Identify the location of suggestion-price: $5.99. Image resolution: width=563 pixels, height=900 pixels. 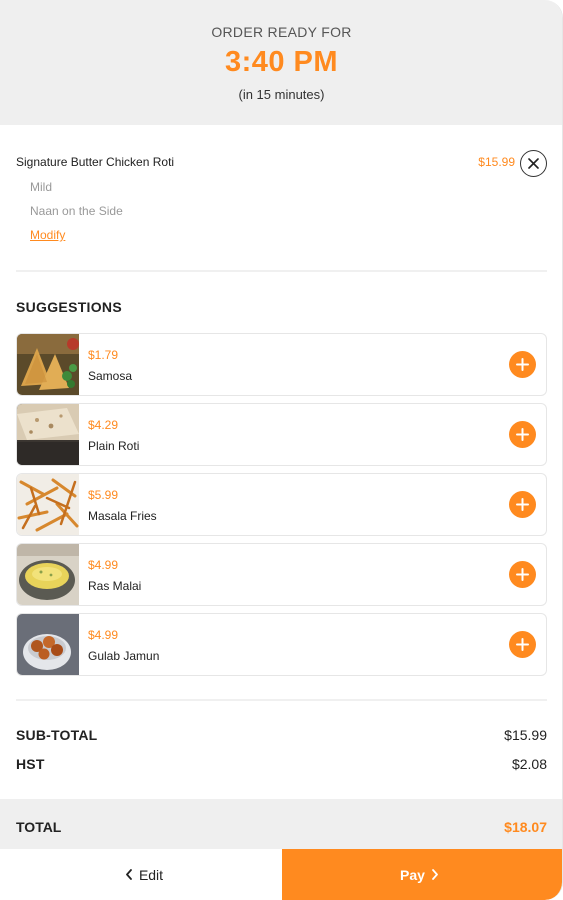
(103, 495).